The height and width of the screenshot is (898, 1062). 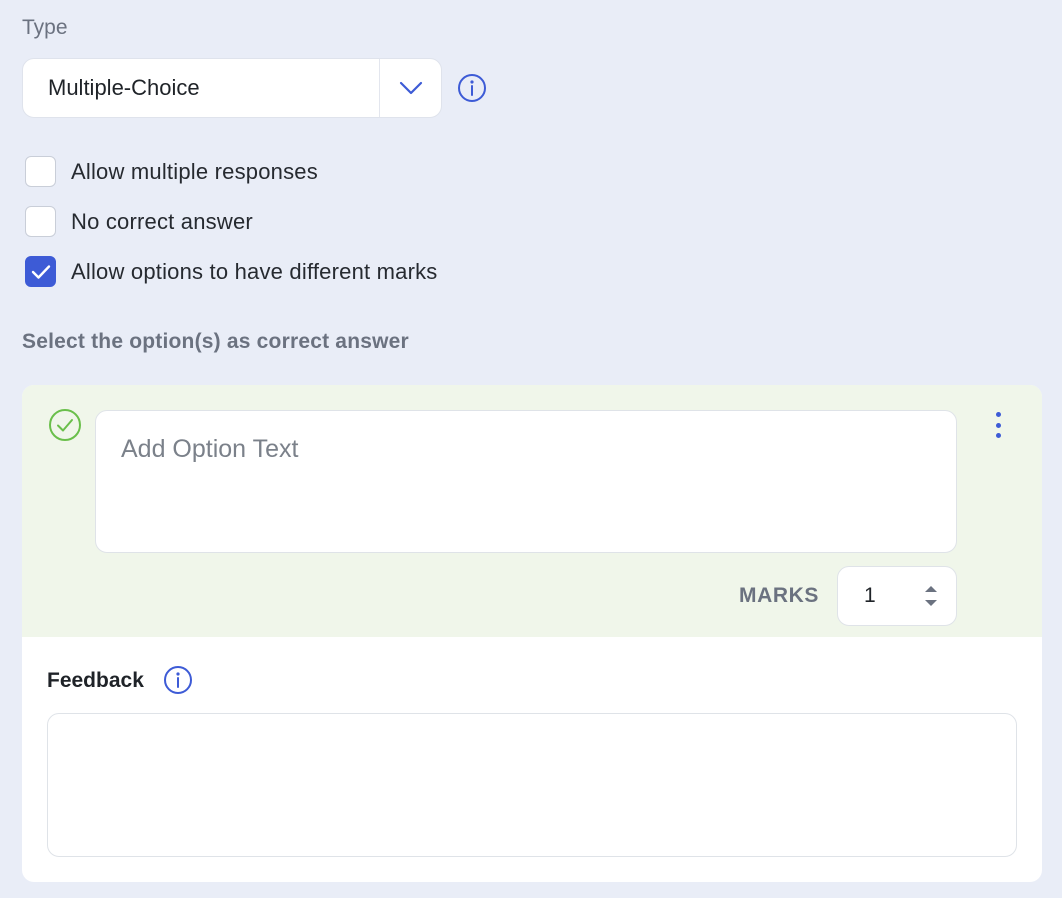 What do you see at coordinates (931, 589) in the screenshot?
I see `stepper-up-icon` at bounding box center [931, 589].